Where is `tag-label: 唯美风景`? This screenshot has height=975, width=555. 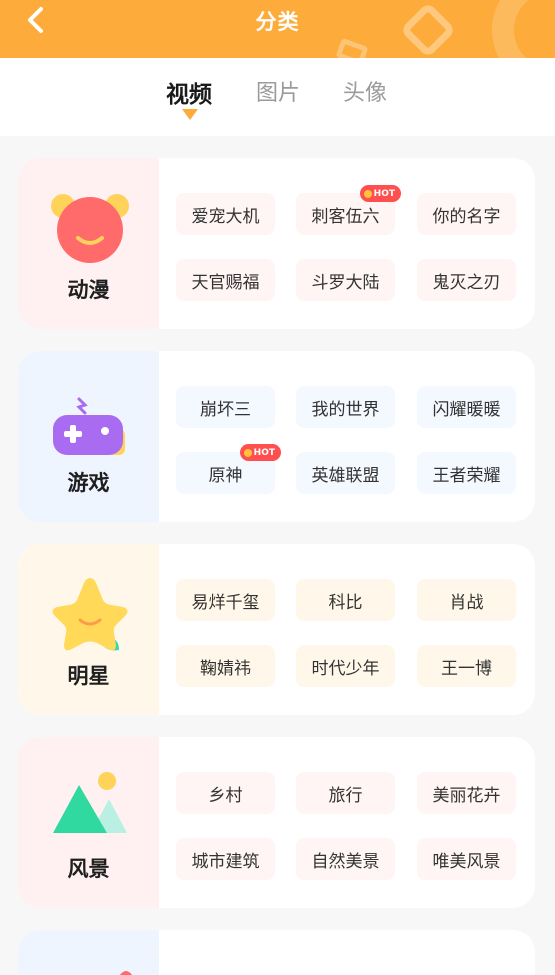 tag-label: 唯美风景 is located at coordinates (466, 861).